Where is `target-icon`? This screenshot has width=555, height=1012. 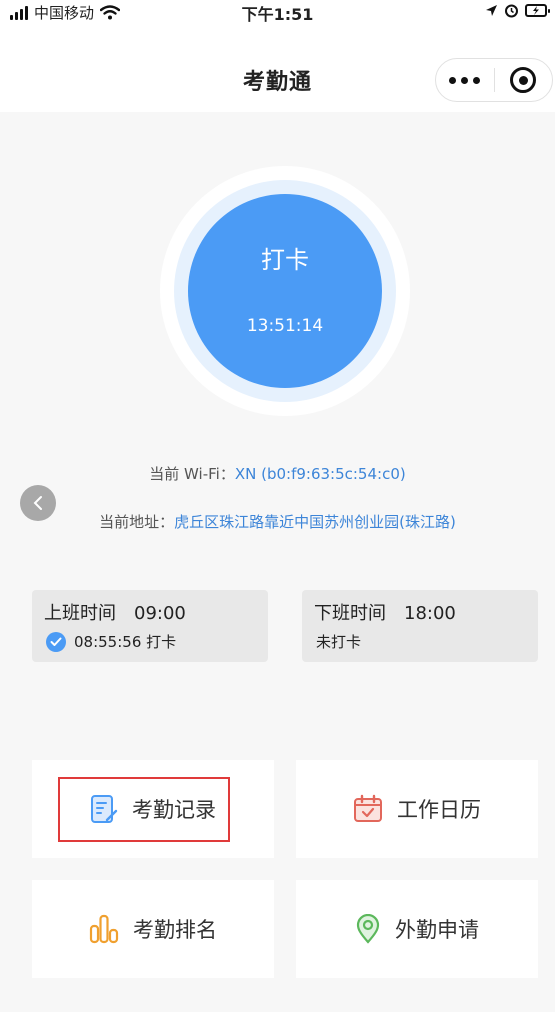 target-icon is located at coordinates (523, 80).